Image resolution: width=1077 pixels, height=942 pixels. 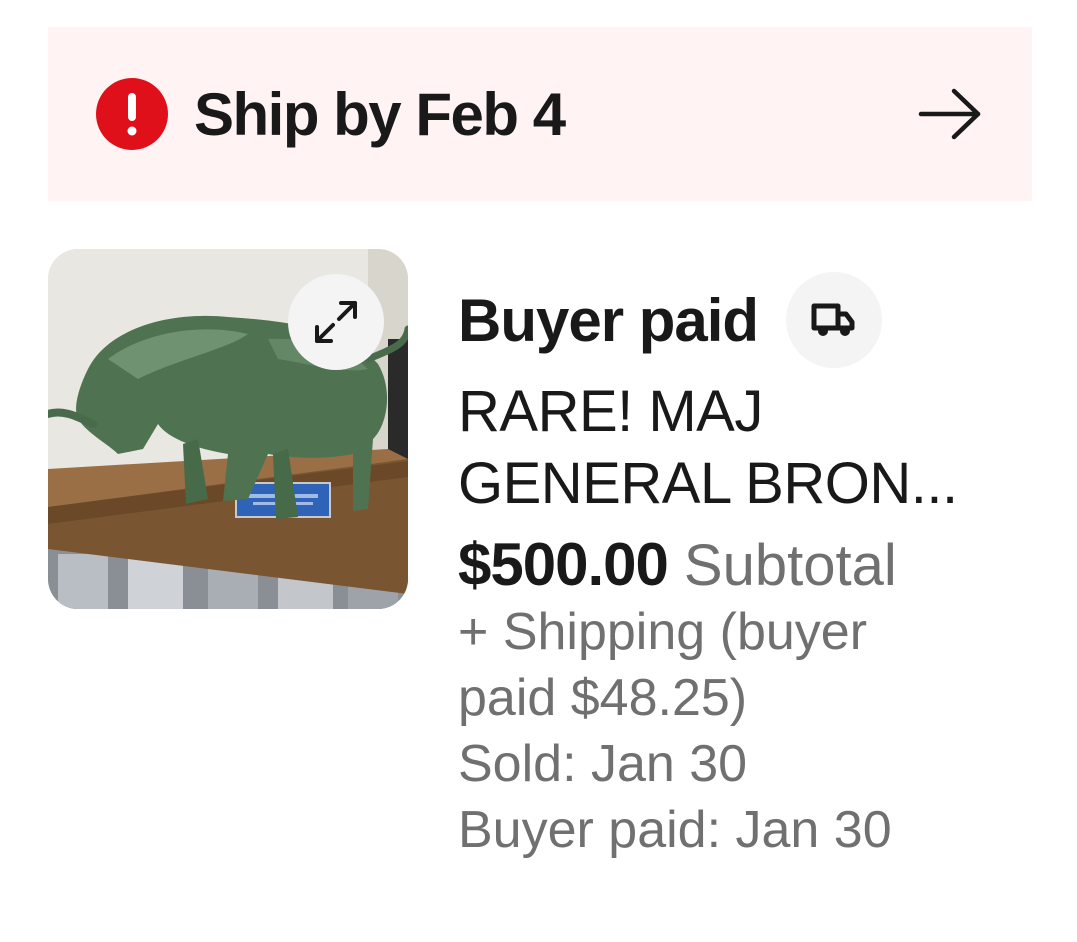 I want to click on order-status: Buyer paid, so click(x=608, y=320).